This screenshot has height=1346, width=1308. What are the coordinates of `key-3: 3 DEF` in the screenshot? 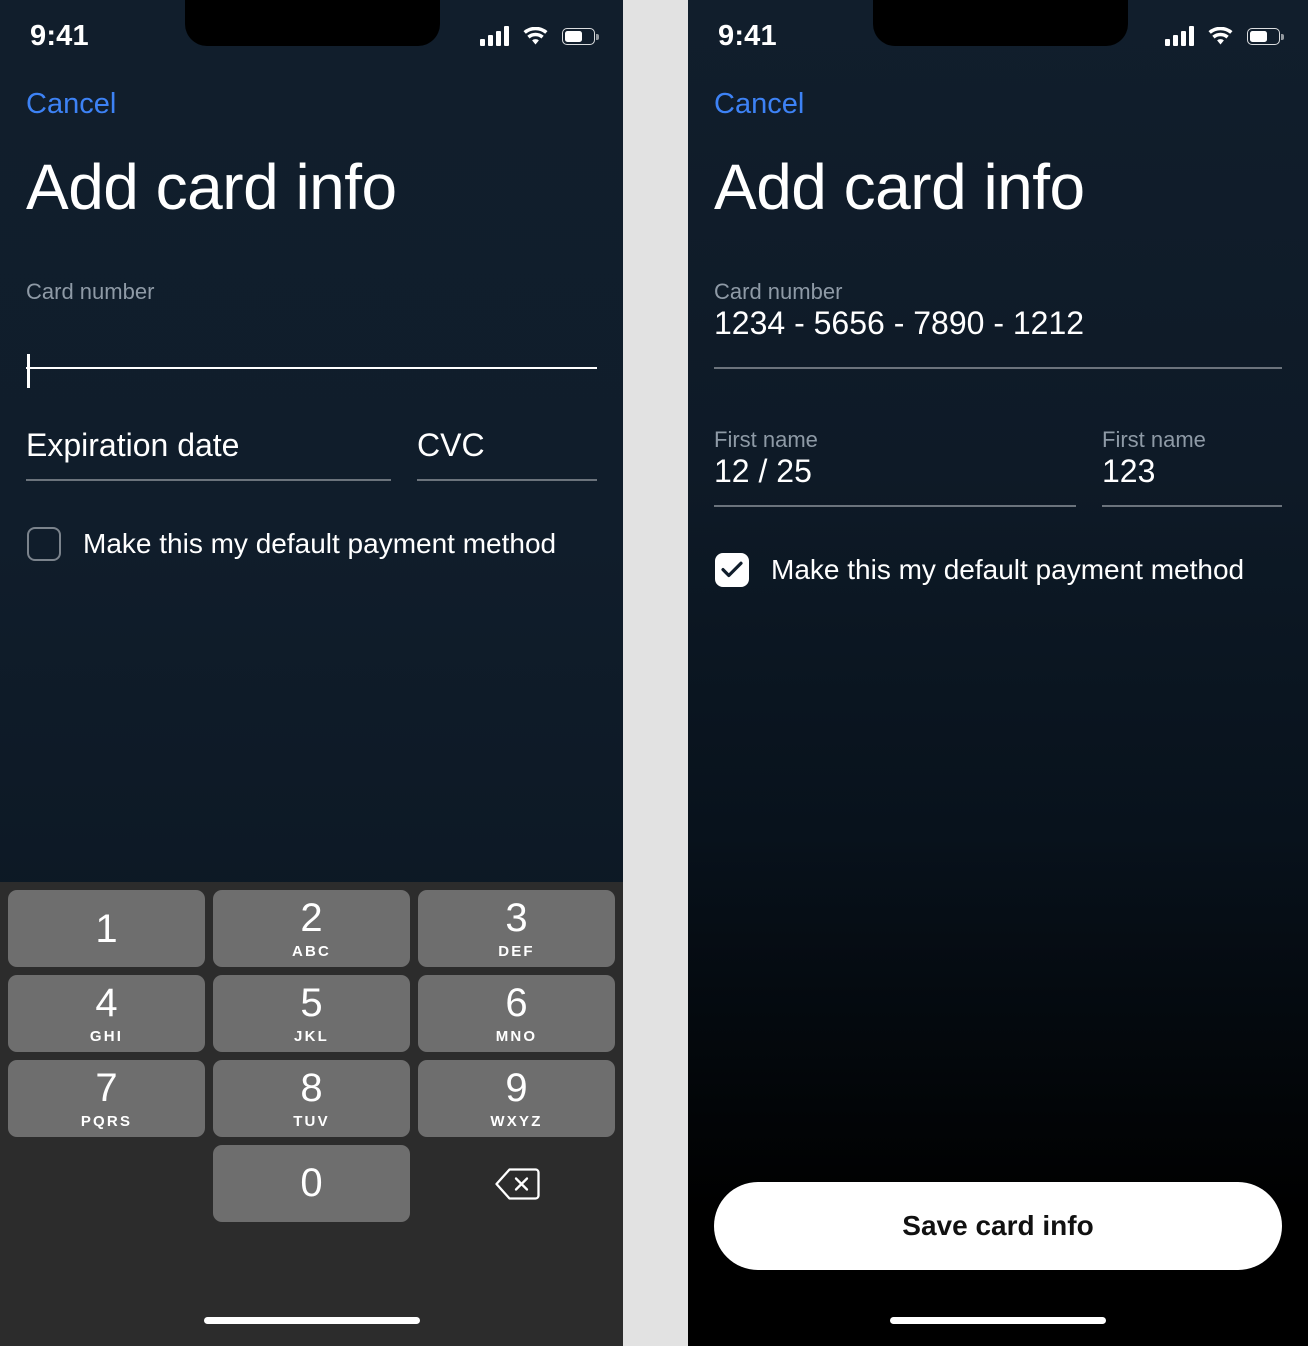 It's located at (516, 928).